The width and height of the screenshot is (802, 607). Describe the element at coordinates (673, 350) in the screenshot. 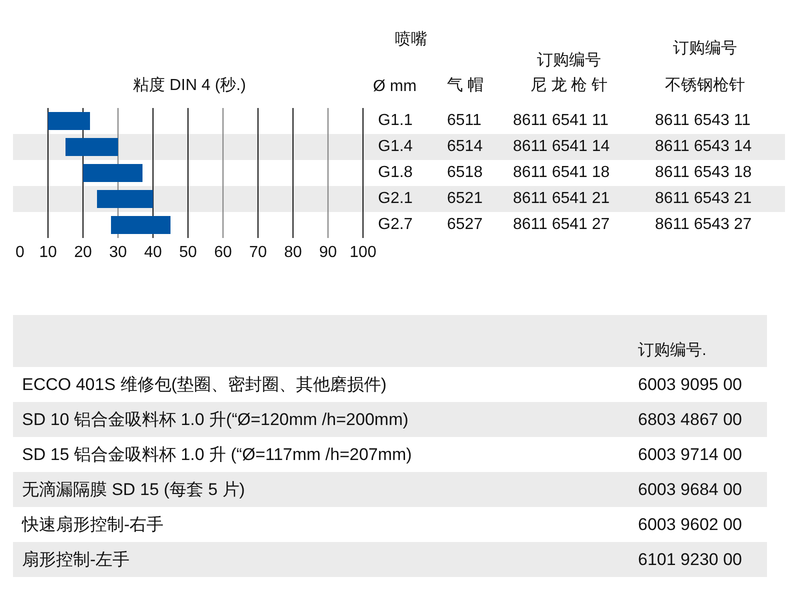

I see `column-header: 订购编号.` at that location.